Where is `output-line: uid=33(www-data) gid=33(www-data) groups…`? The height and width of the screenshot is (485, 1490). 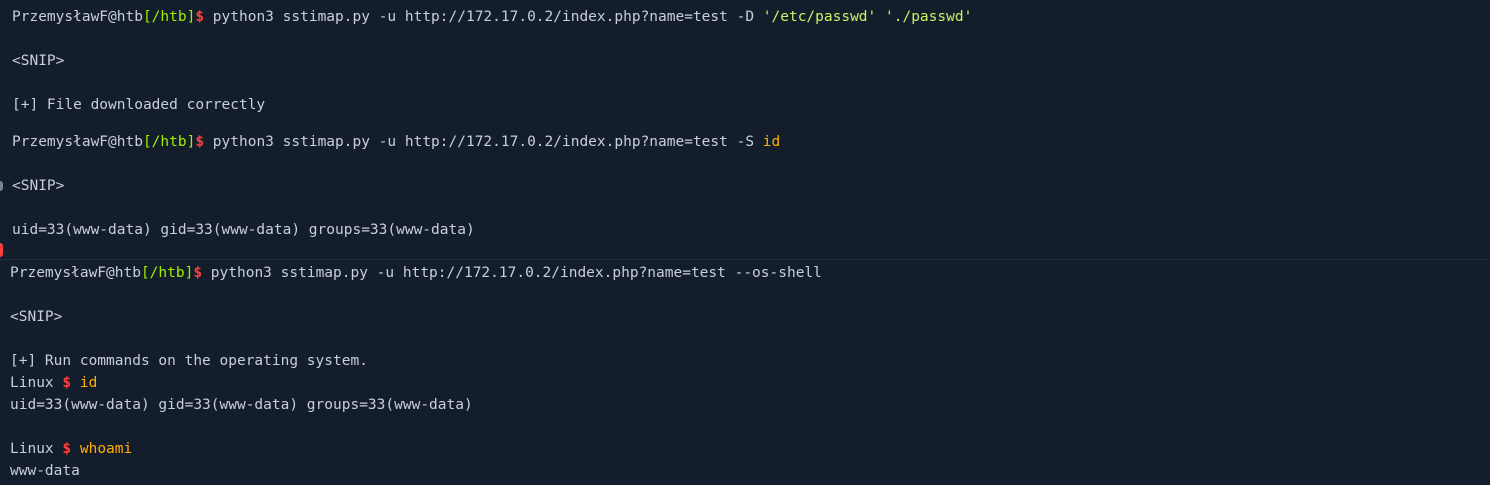
output-line: uid=33(www-data) gid=33(www-data) groups… is located at coordinates (243, 230).